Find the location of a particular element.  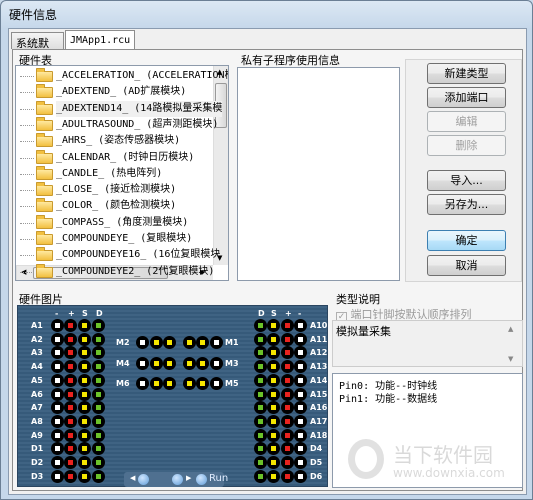

tree-item: _COMPOUNDEYE_ (复眼模块) is located at coordinates (114, 239).